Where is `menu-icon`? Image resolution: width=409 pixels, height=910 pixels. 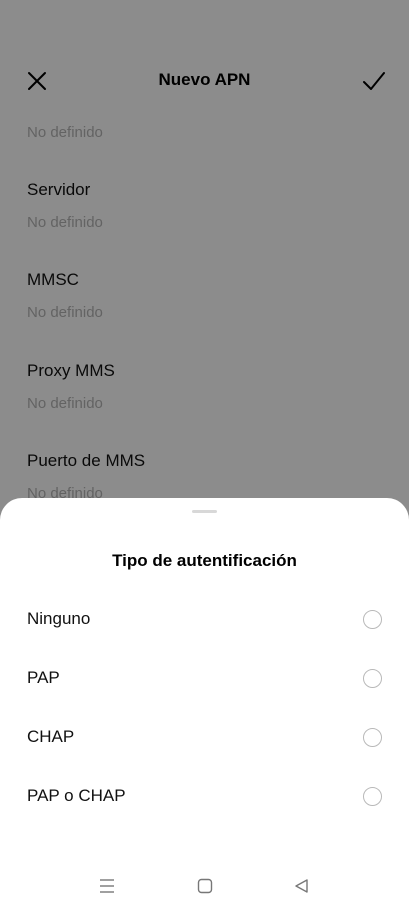
menu-icon is located at coordinates (107, 886).